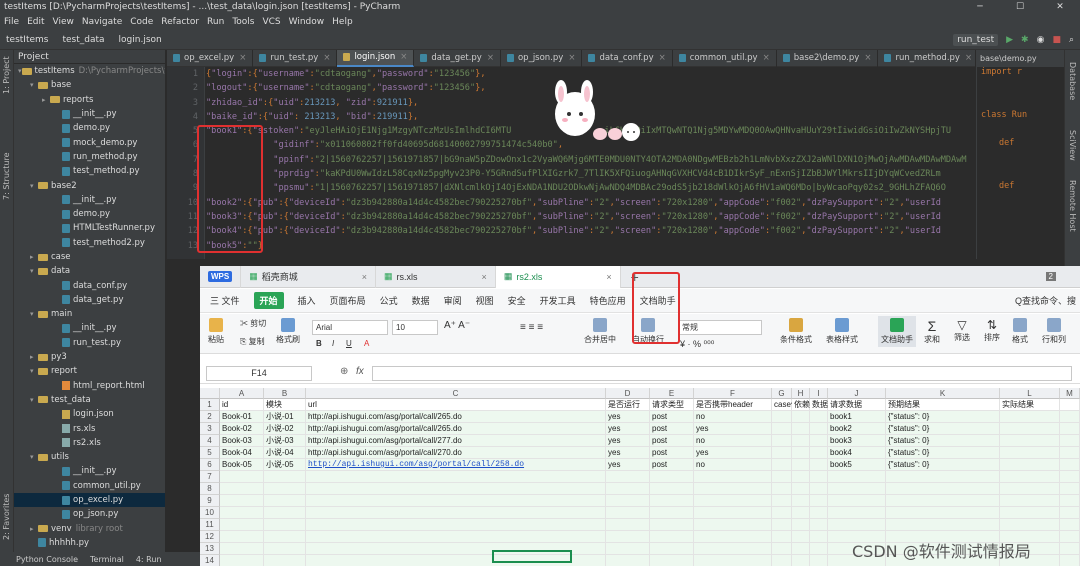 The width and height of the screenshot is (1080, 566). Describe the element at coordinates (943, 393) in the screenshot. I see `column-header: K` at that location.